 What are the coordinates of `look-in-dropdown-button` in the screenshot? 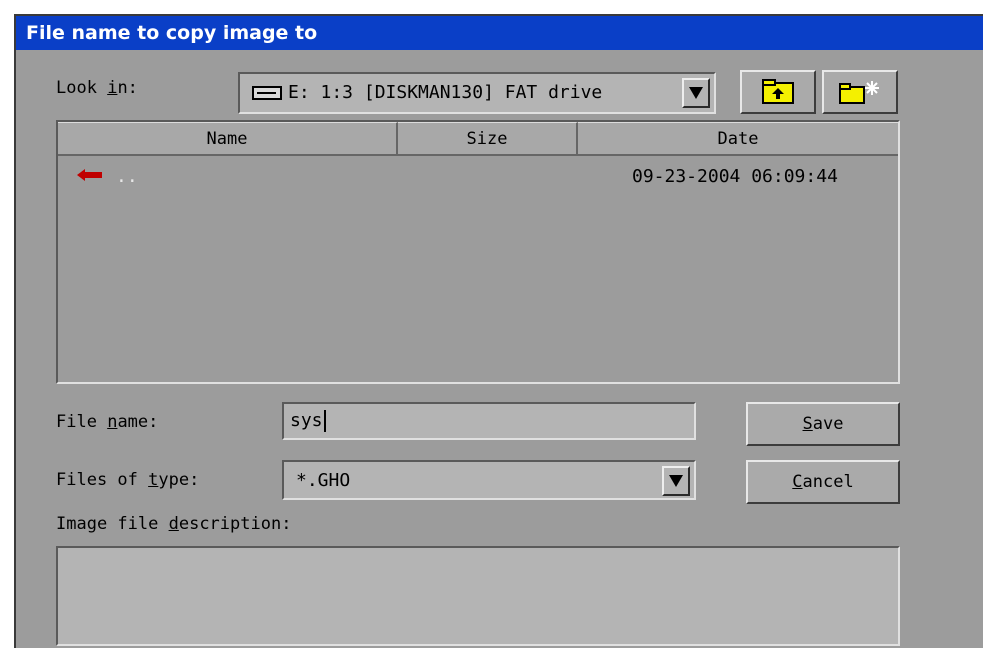 It's located at (696, 93).